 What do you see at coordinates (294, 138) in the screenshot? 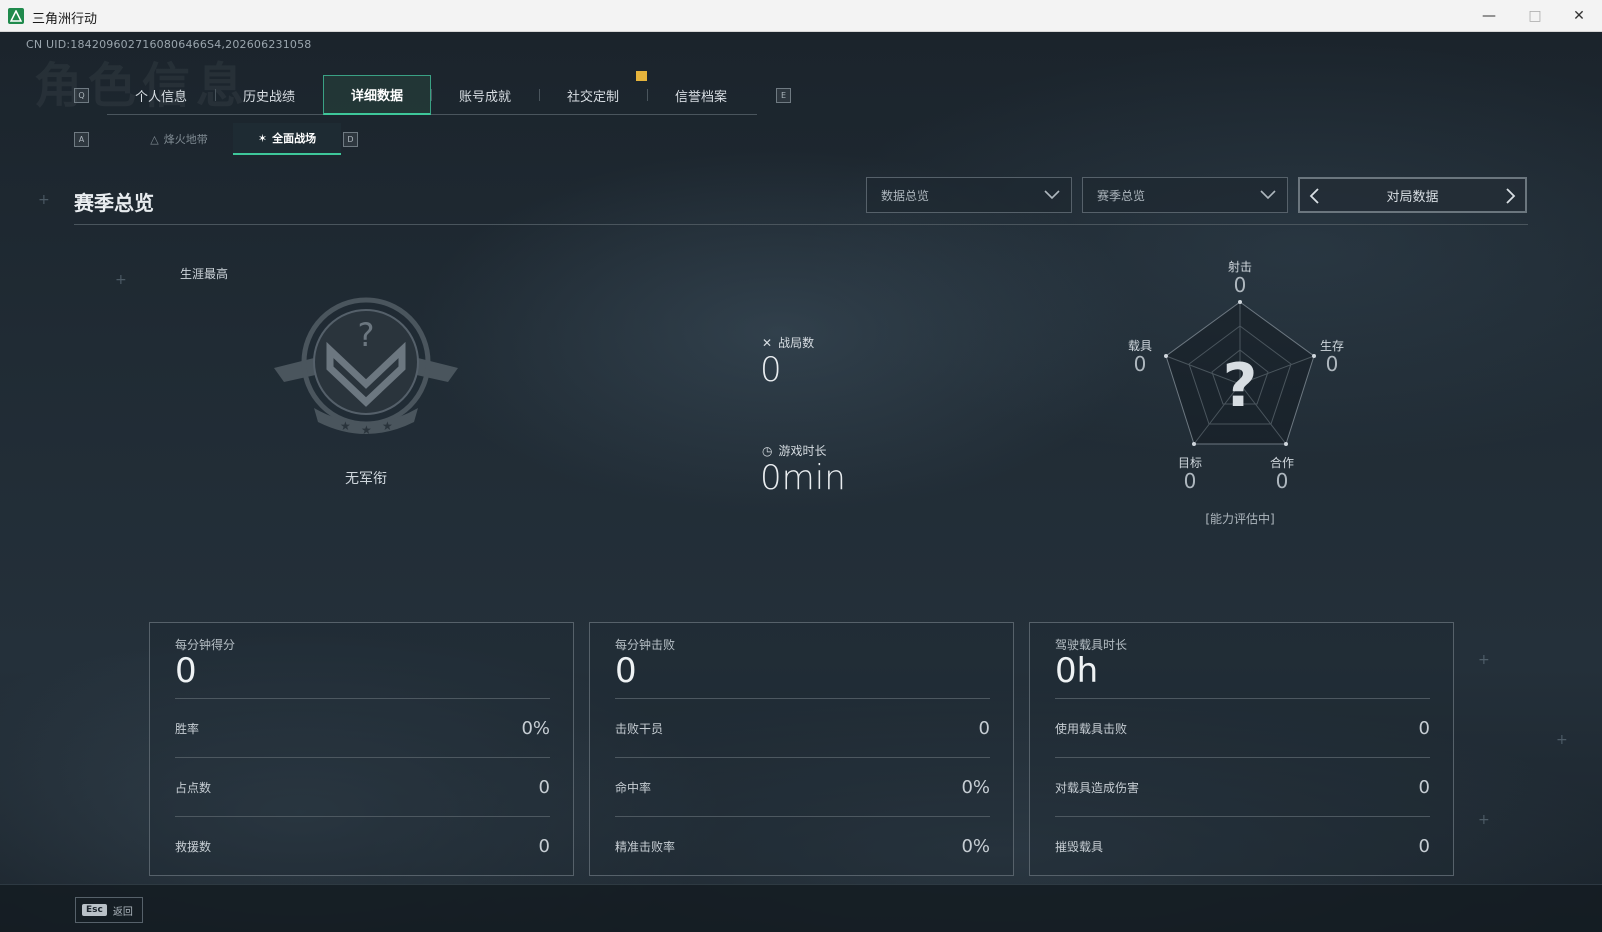
I see `subtab-label: 全面战场` at bounding box center [294, 138].